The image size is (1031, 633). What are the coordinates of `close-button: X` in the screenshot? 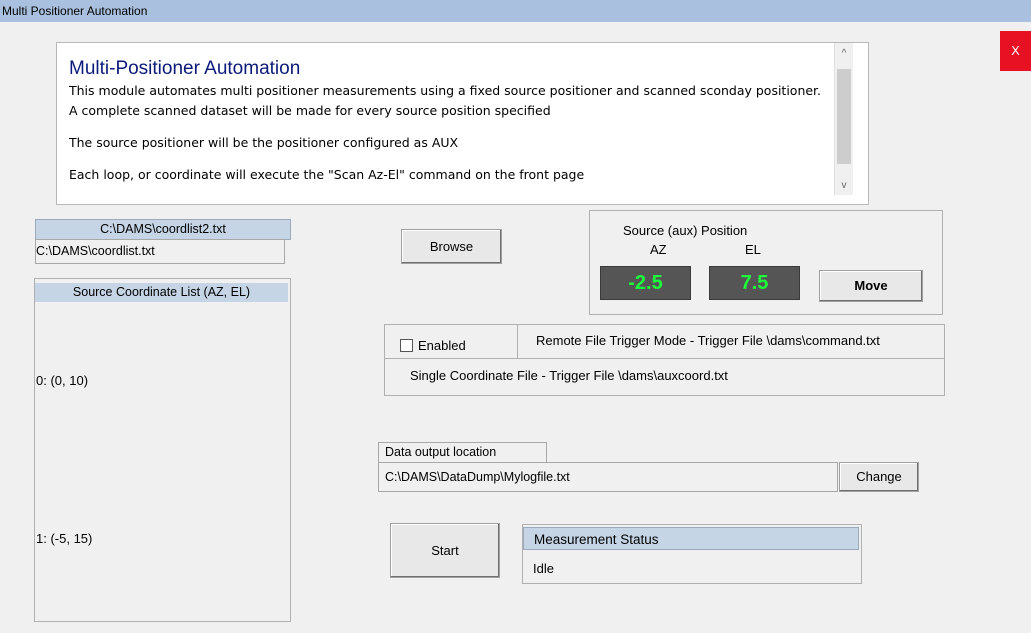 It's located at (1015, 51).